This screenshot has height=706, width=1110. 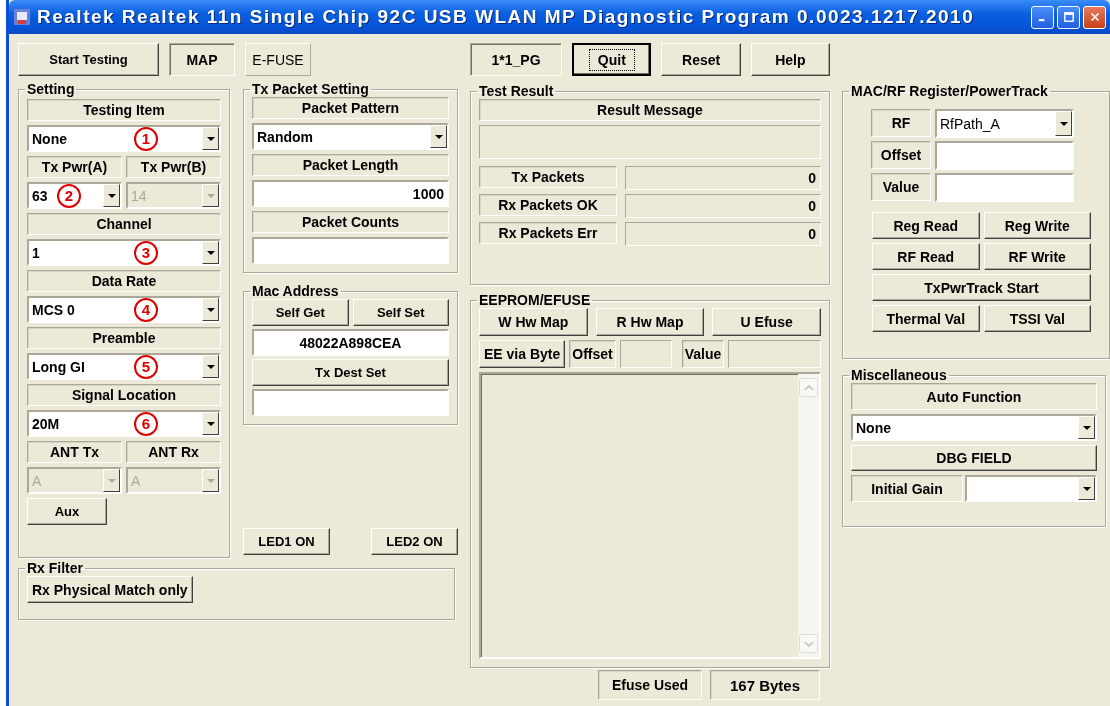 What do you see at coordinates (110, 589) in the screenshot?
I see `rx-filter-button: Rx Physical Match only` at bounding box center [110, 589].